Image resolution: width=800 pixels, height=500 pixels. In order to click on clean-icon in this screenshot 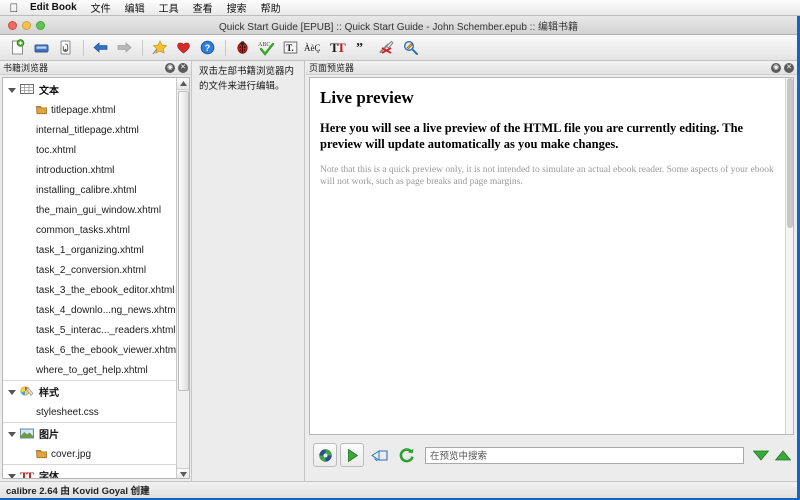, I will do `click(386, 48)`.